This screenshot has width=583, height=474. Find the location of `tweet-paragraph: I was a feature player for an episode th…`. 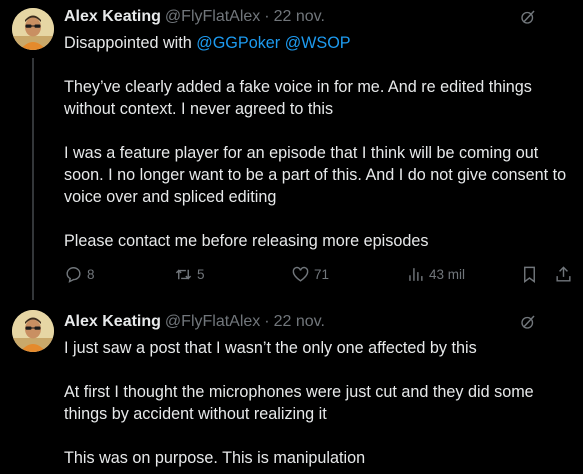

tweet-paragraph: I was a feature player for an episode th… is located at coordinates (315, 175).